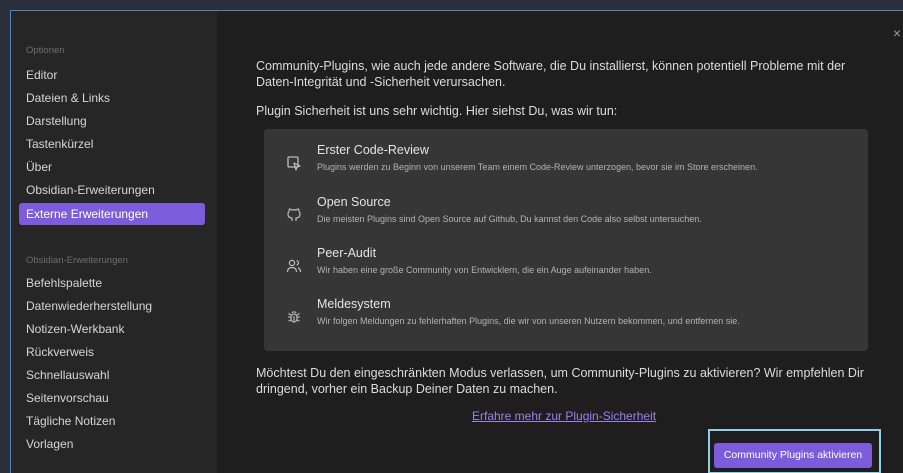 The width and height of the screenshot is (903, 473). Describe the element at coordinates (112, 75) in the screenshot. I see `sidebar-item-editor: Editor` at that location.